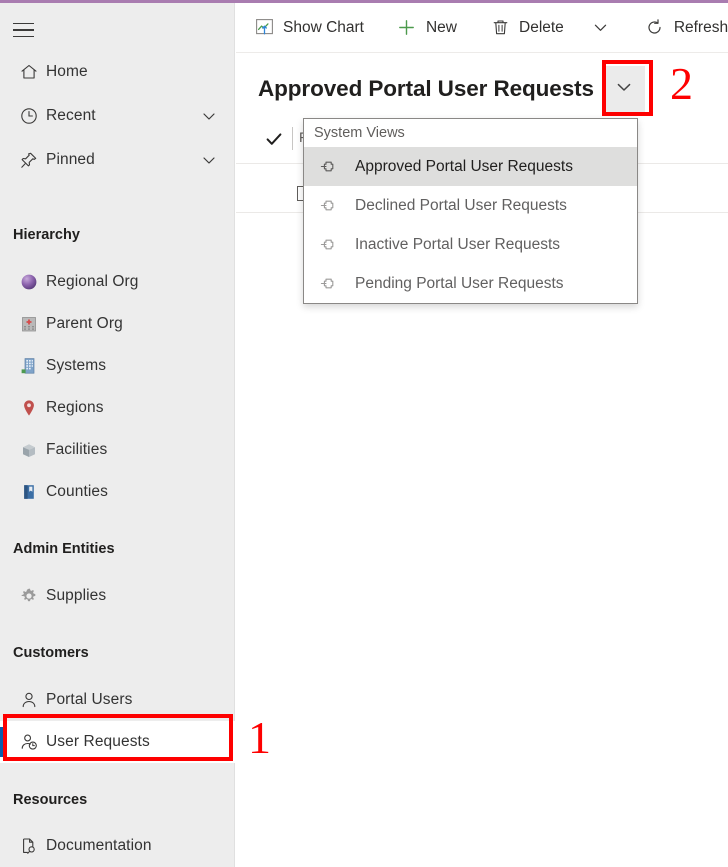 Image resolution: width=728 pixels, height=867 pixels. I want to click on dropdown-header: System Views, so click(359, 133).